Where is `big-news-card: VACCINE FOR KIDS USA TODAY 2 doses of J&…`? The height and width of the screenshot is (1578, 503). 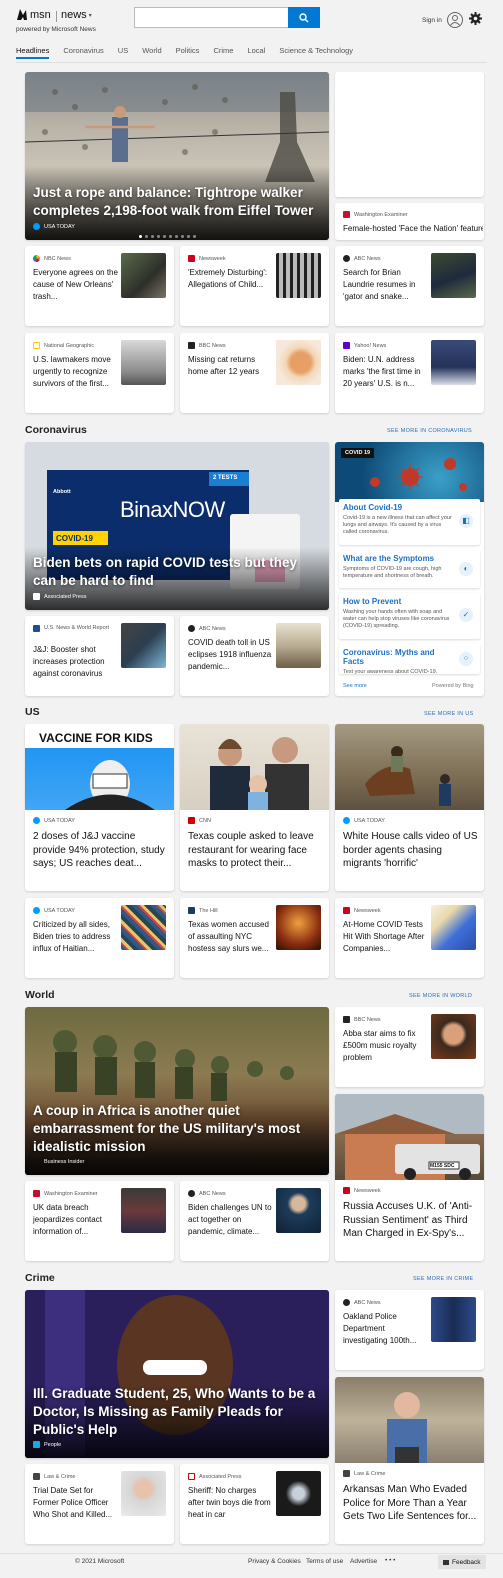 big-news-card: VACCINE FOR KIDS USA TODAY 2 doses of J&… is located at coordinates (99, 807).